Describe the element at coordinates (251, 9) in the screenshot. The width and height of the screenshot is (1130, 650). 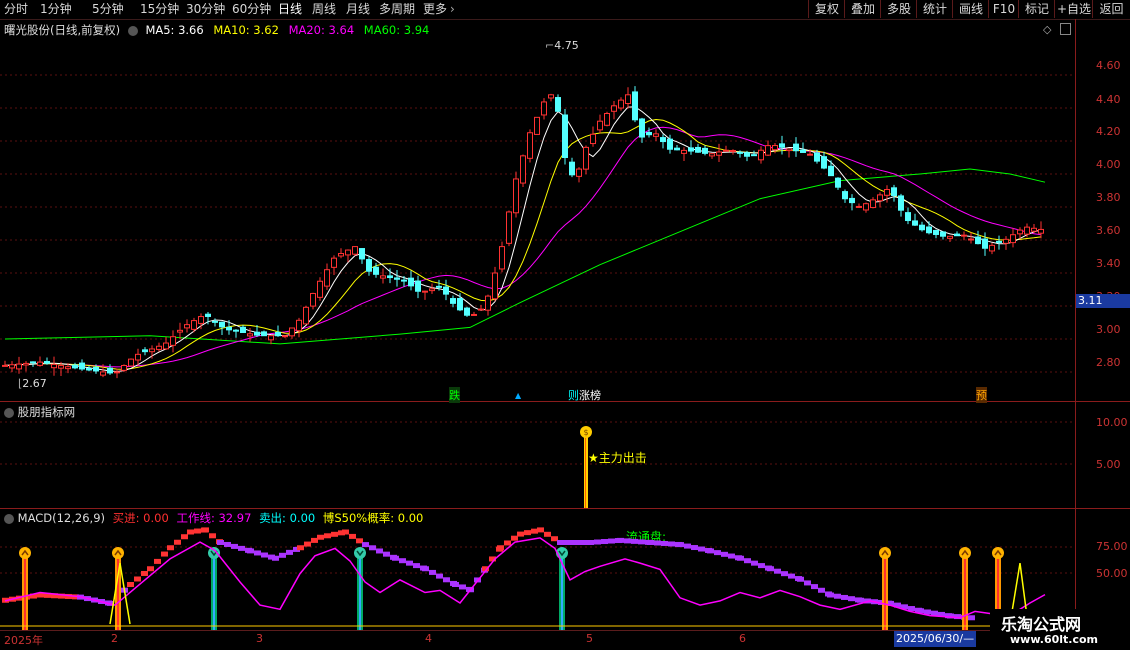
I see `period-tab-60min: 60分钟` at that location.